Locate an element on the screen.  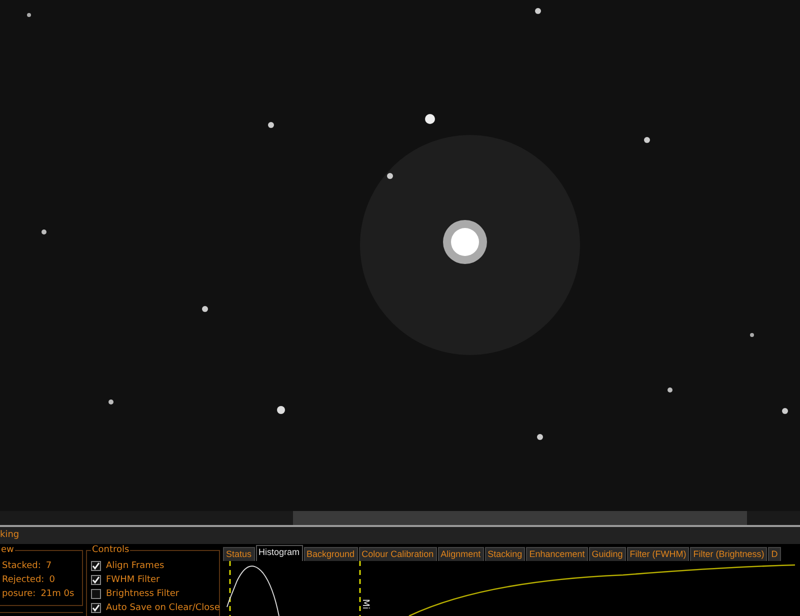
tab: D is located at coordinates (774, 554).